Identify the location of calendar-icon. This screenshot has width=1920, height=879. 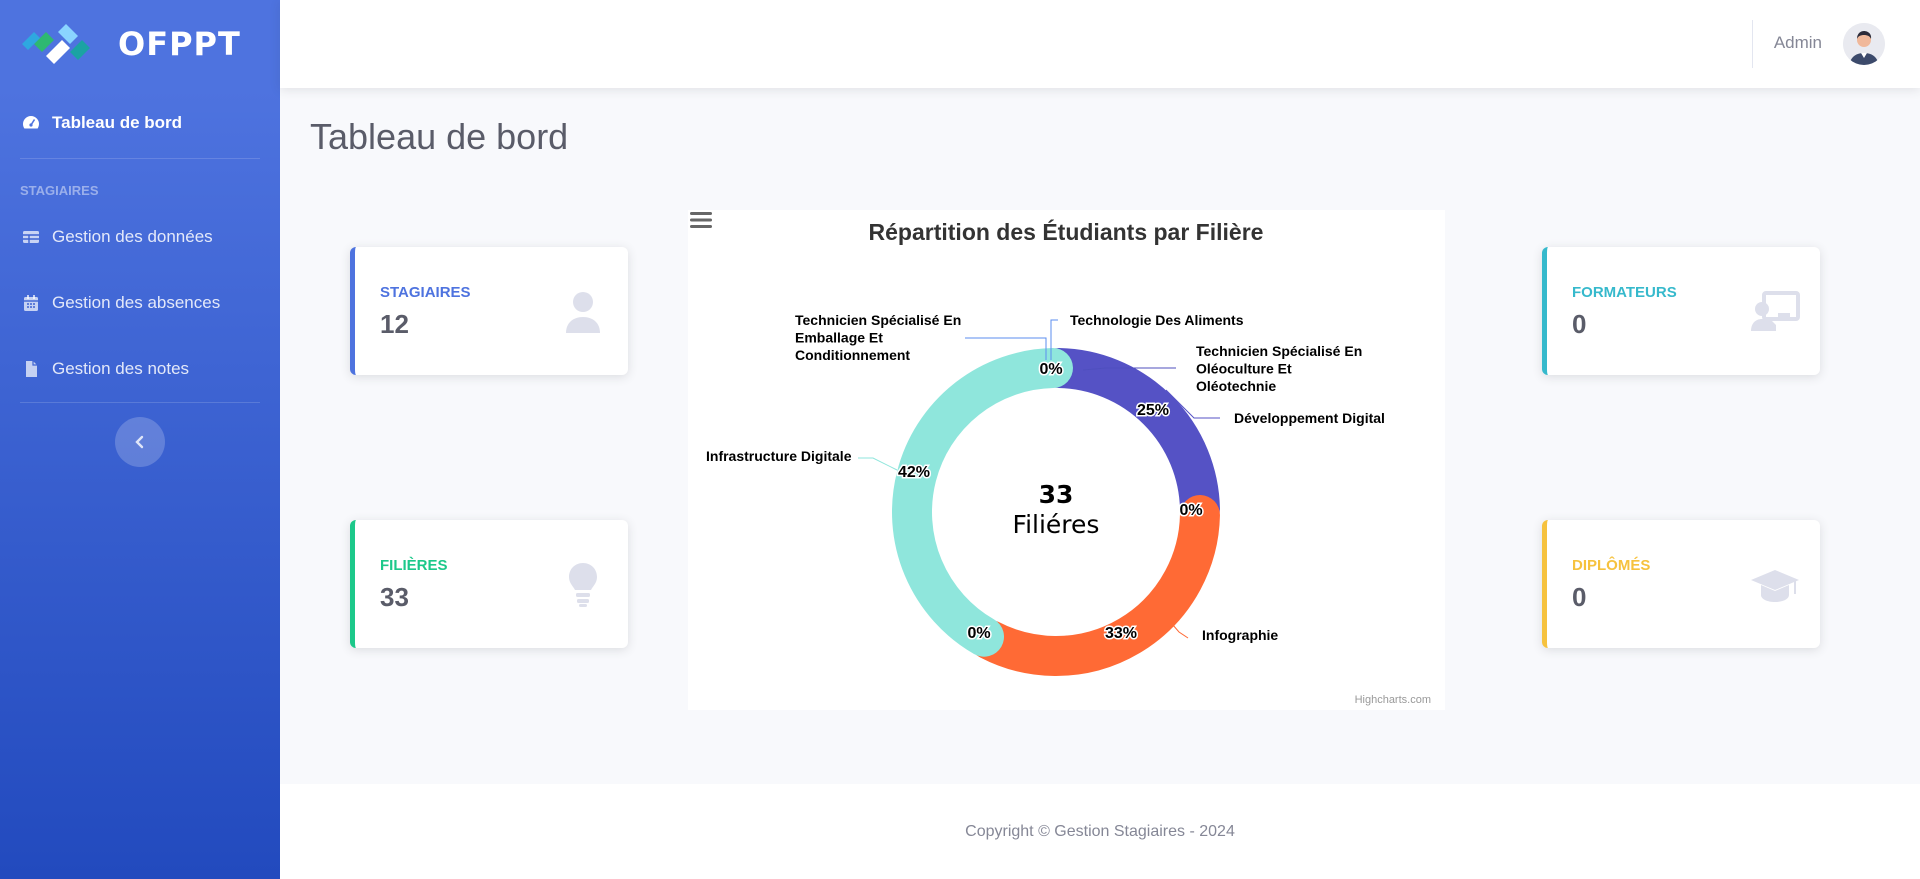
(31, 303).